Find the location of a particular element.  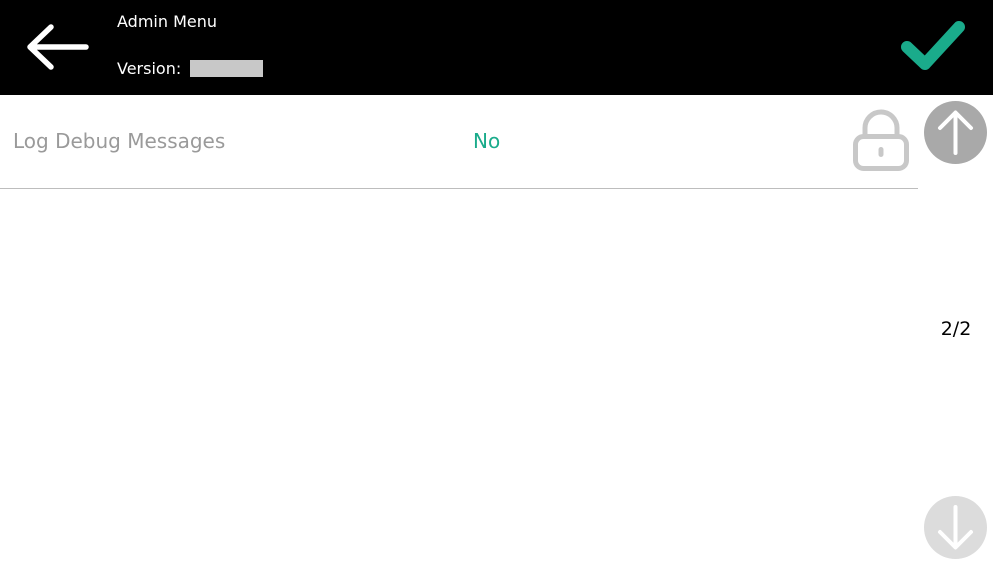

back-button is located at coordinates (58, 47).